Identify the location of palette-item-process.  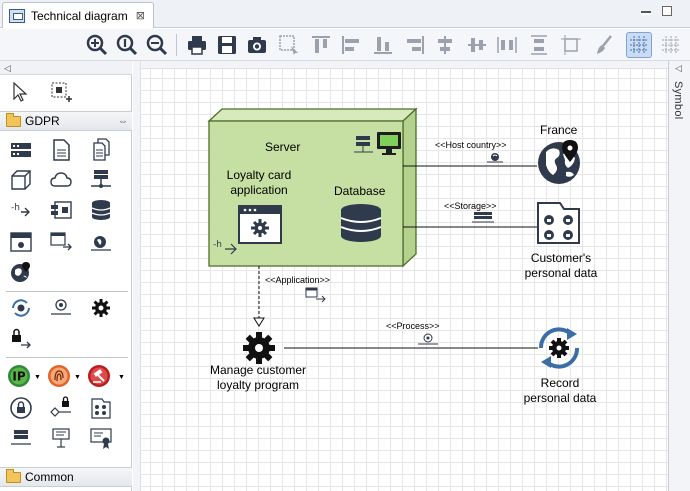
(21, 308).